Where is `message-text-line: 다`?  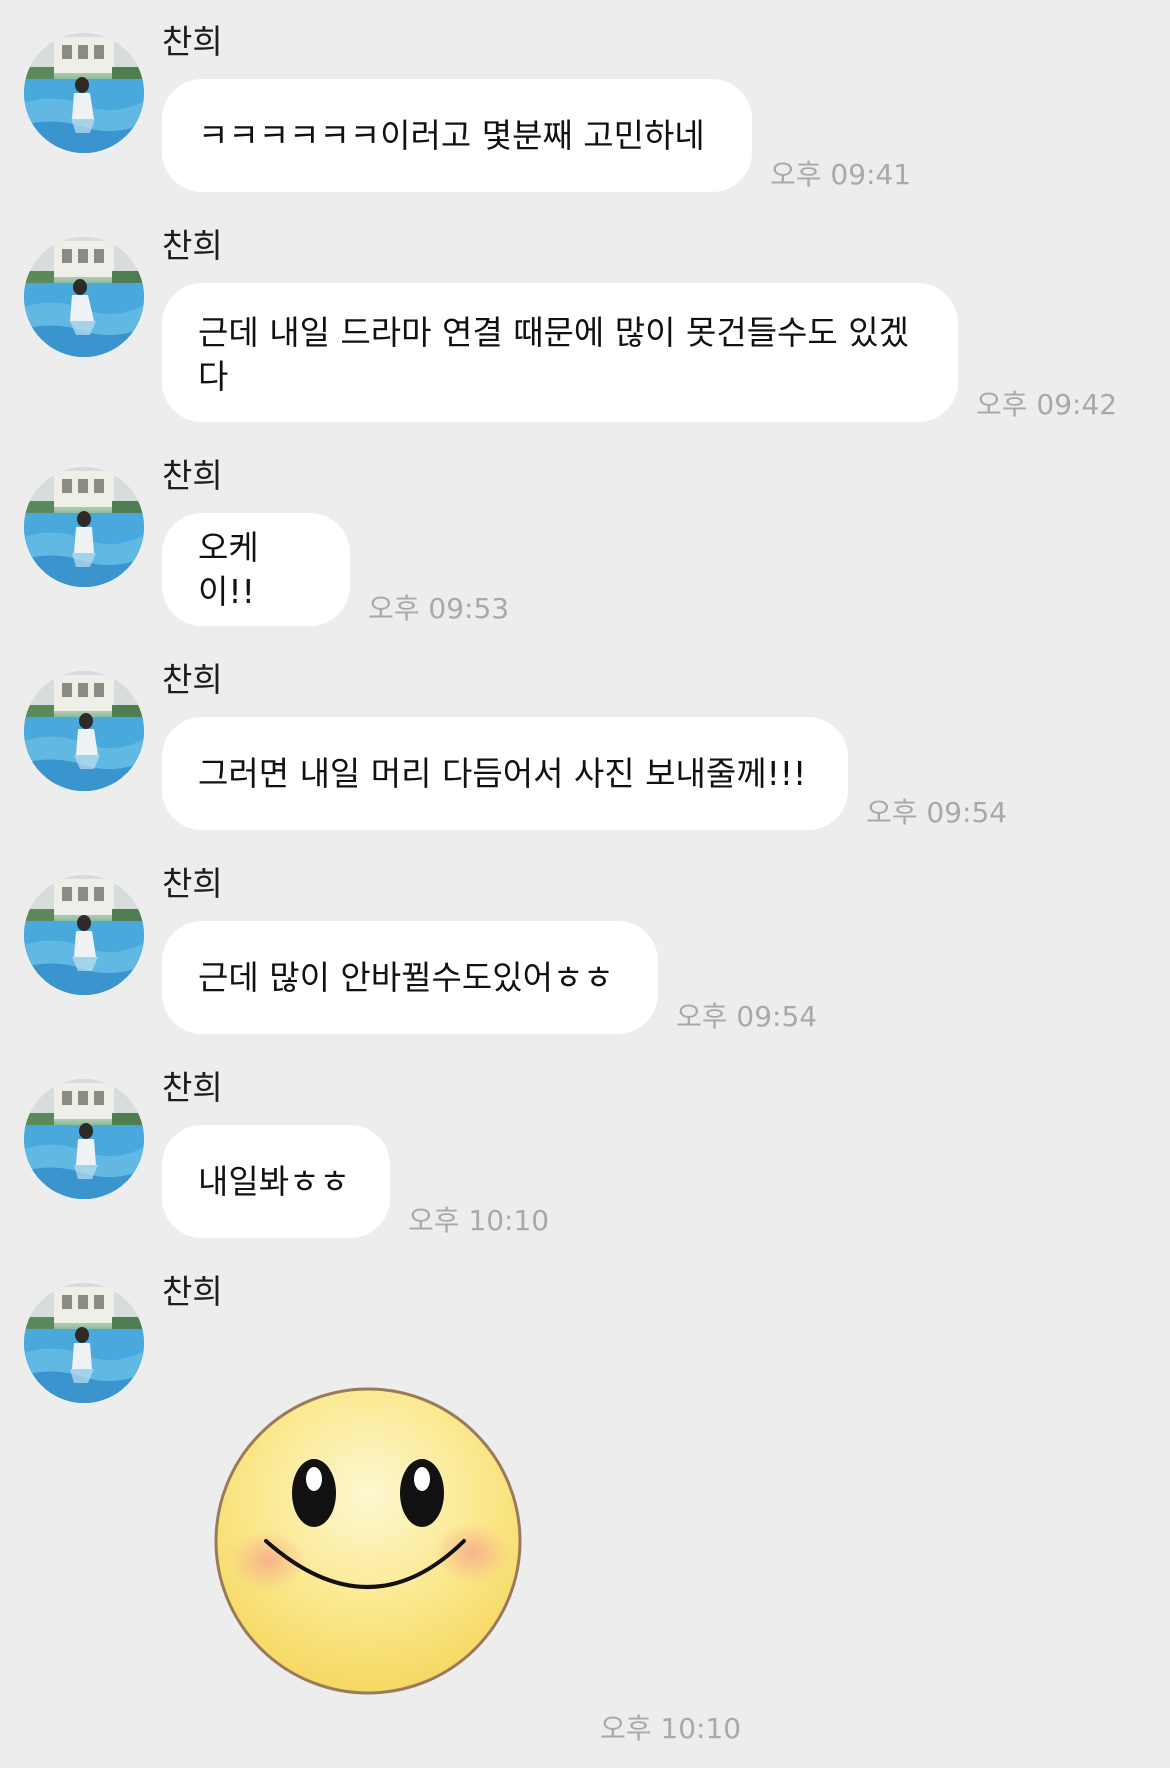
message-text-line: 다 is located at coordinates (213, 376).